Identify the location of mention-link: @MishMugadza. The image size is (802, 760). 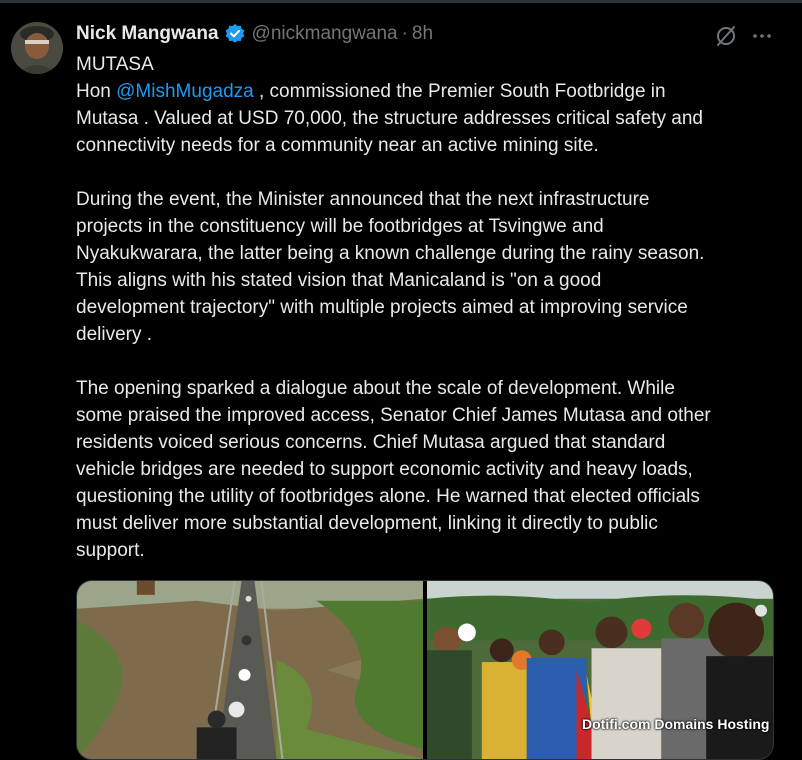
(185, 91).